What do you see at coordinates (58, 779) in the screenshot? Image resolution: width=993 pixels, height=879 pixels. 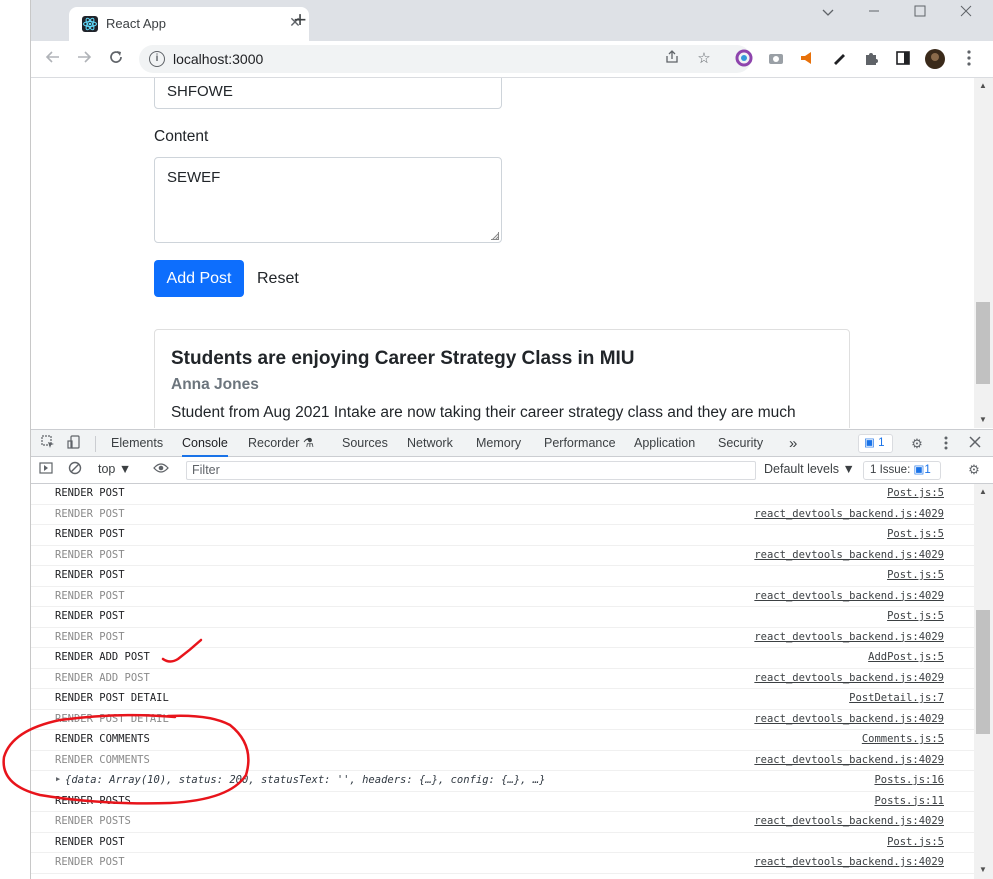 I see `expand-triangle-icon: ▶` at bounding box center [58, 779].